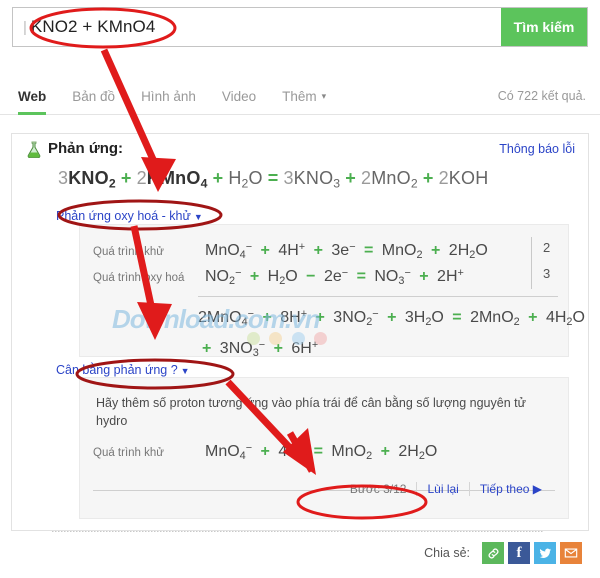 This screenshot has height=578, width=600. Describe the element at coordinates (541, 96) in the screenshot. I see `result-count: Có 722 kết quả.` at that location.